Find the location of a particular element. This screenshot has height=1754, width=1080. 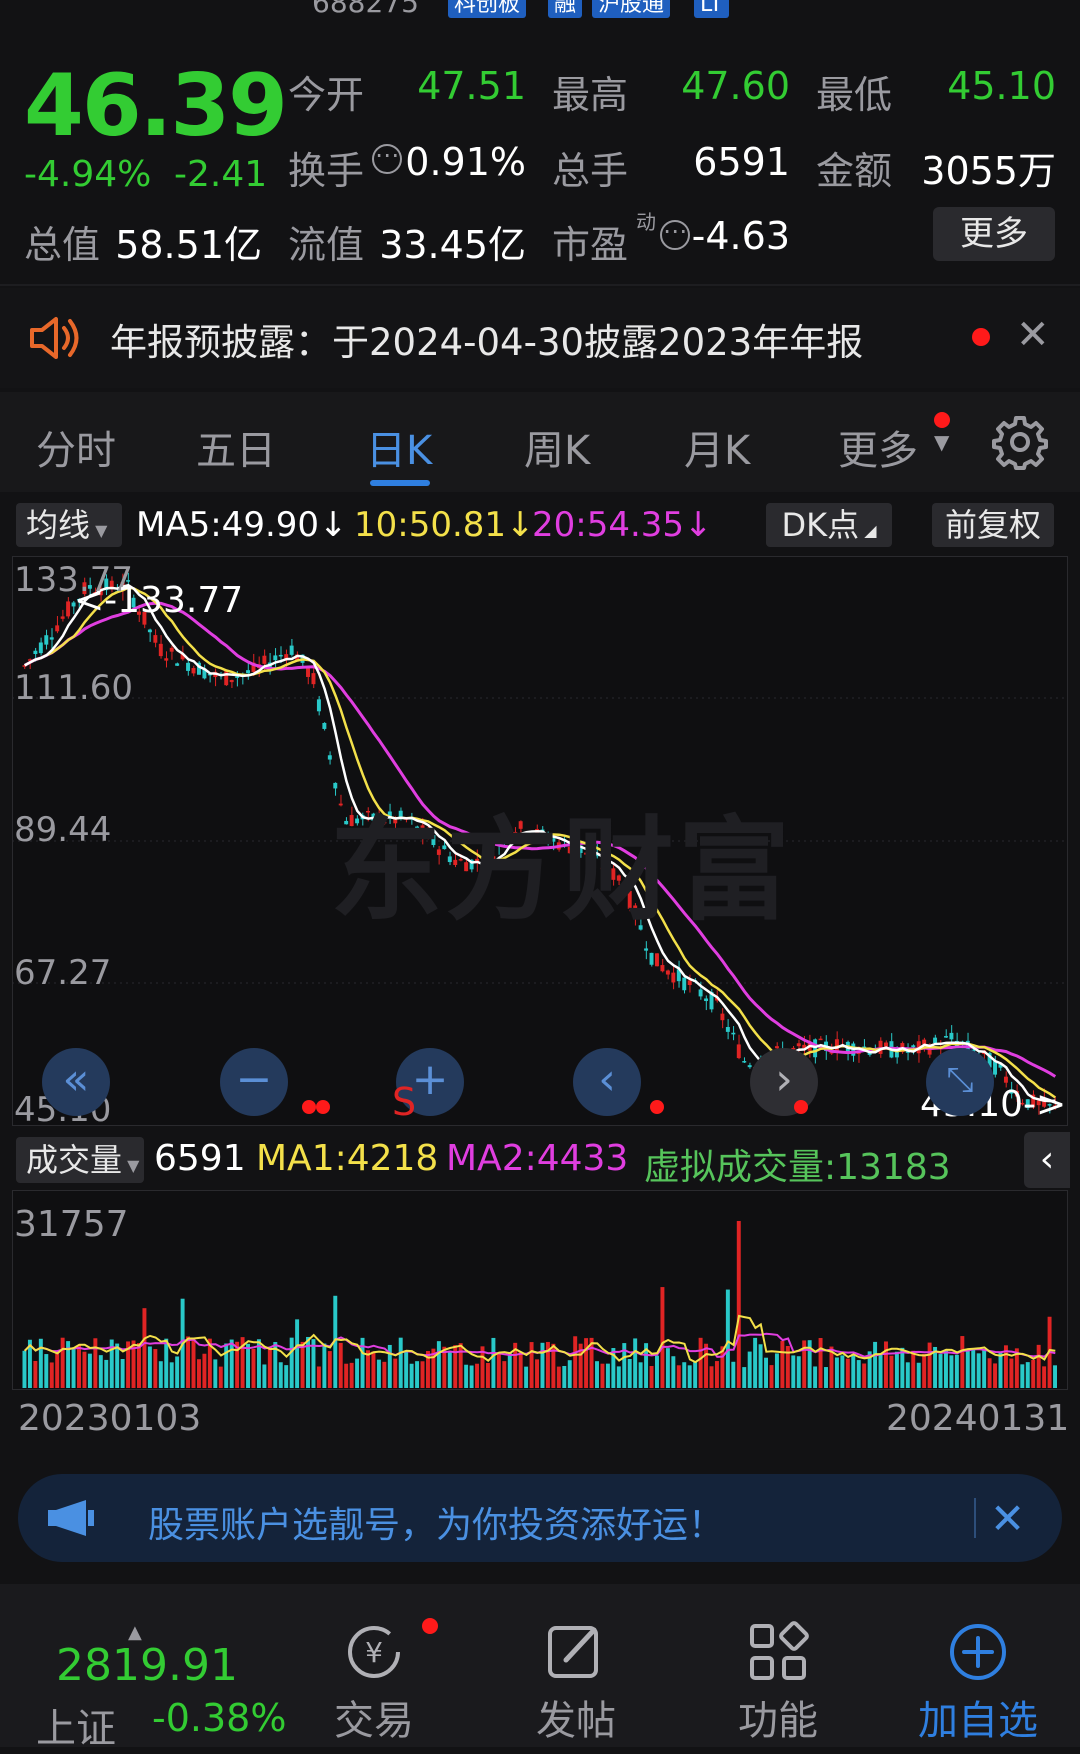

ad-close-icon: ✕ is located at coordinates (1007, 1518).